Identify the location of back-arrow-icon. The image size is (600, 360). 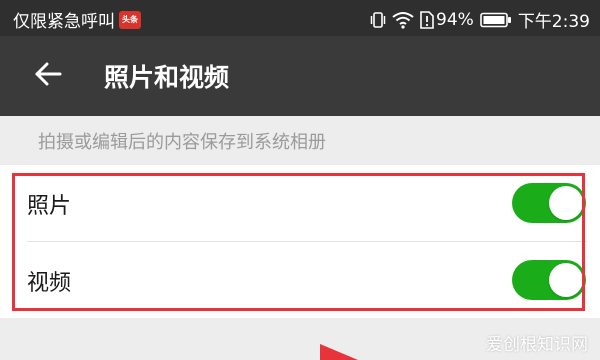
(48, 76).